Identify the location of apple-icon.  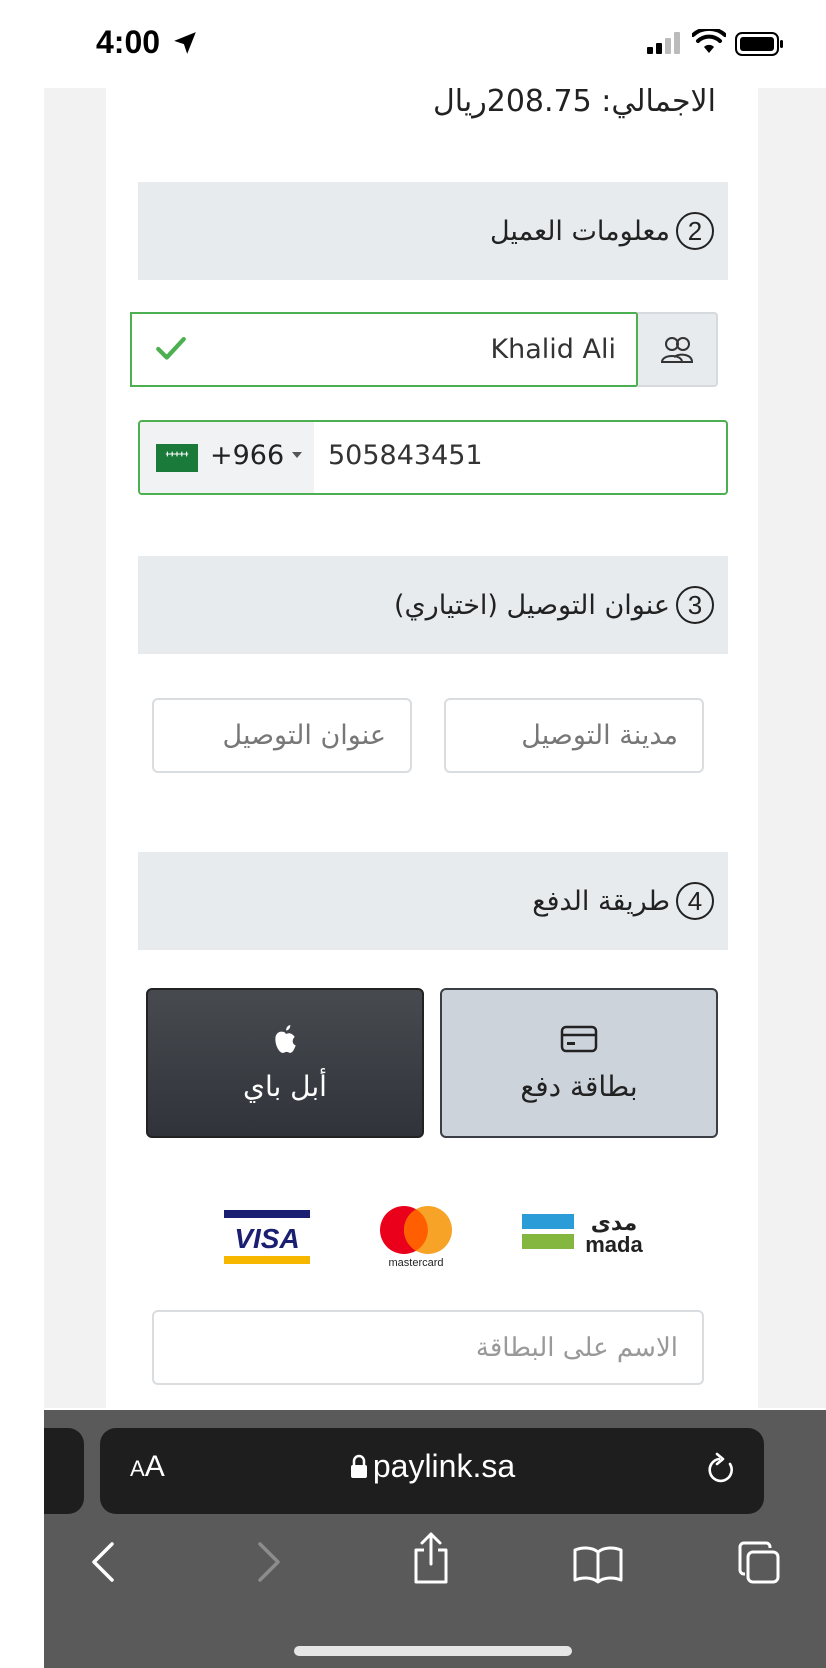
(285, 1038).